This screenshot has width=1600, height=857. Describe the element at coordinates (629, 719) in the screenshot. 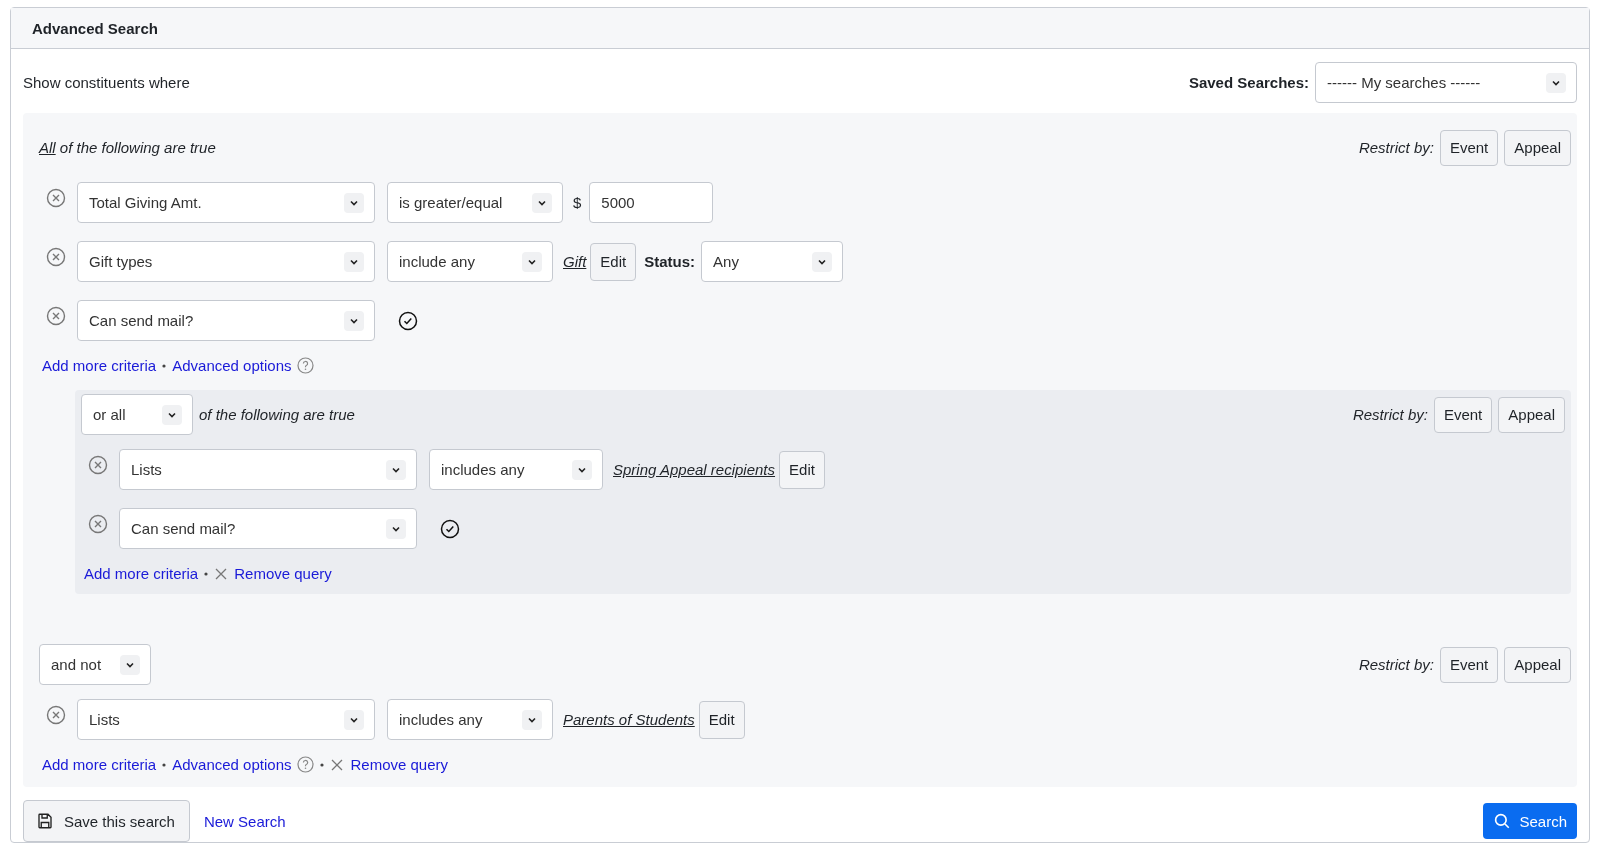

I see `list-link: Parents of Students` at that location.